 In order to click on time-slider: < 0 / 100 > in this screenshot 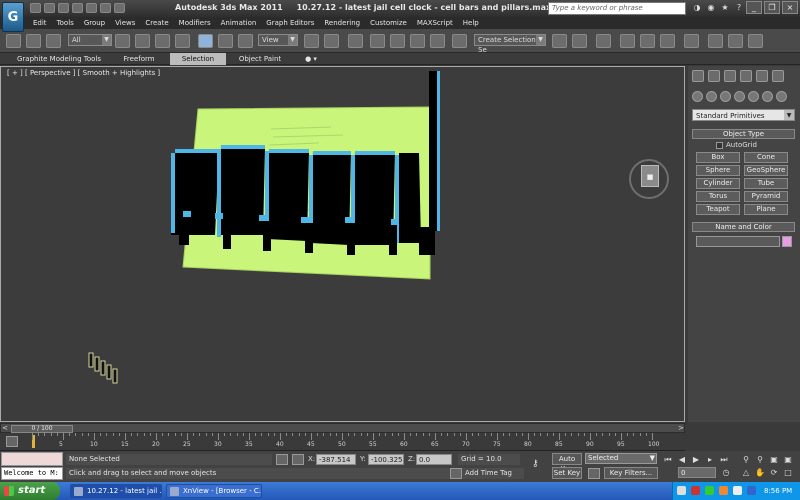, I will do `click(342, 428)`.